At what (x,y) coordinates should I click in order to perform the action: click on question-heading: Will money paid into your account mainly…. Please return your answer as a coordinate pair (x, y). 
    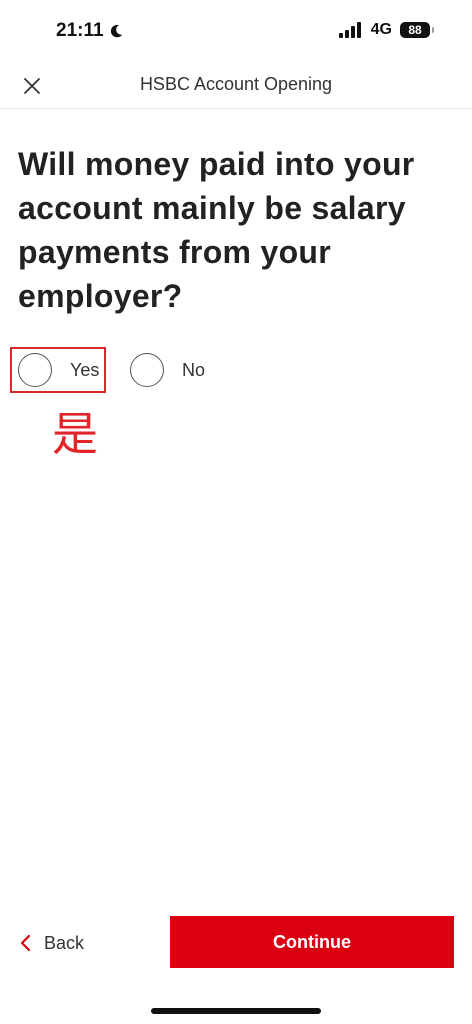
    Looking at the image, I should click on (216, 230).